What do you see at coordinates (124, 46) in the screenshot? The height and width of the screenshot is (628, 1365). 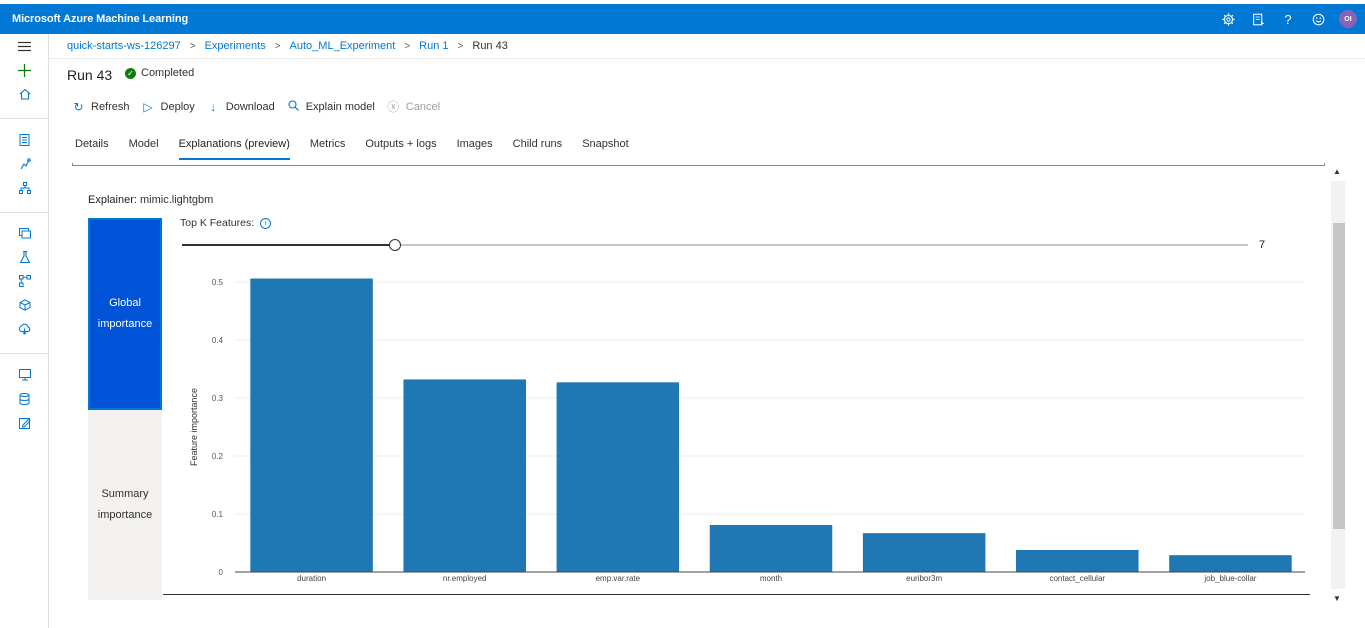 I see `breadcrumb-workspace: quick-starts-ws-126297` at bounding box center [124, 46].